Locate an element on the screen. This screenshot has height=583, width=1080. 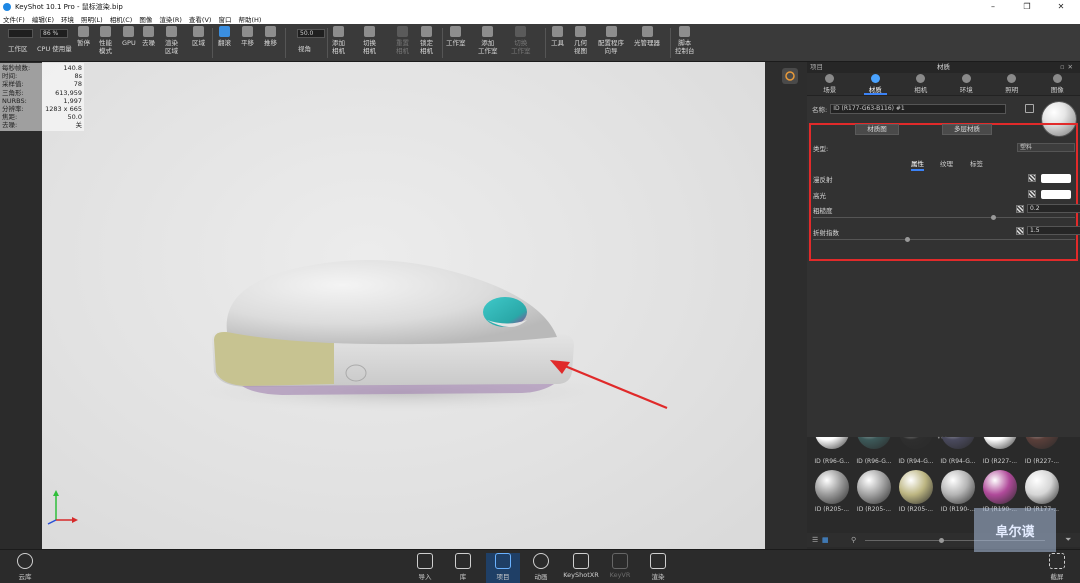
studio-button: 工作室 is located at coordinates (456, 36).